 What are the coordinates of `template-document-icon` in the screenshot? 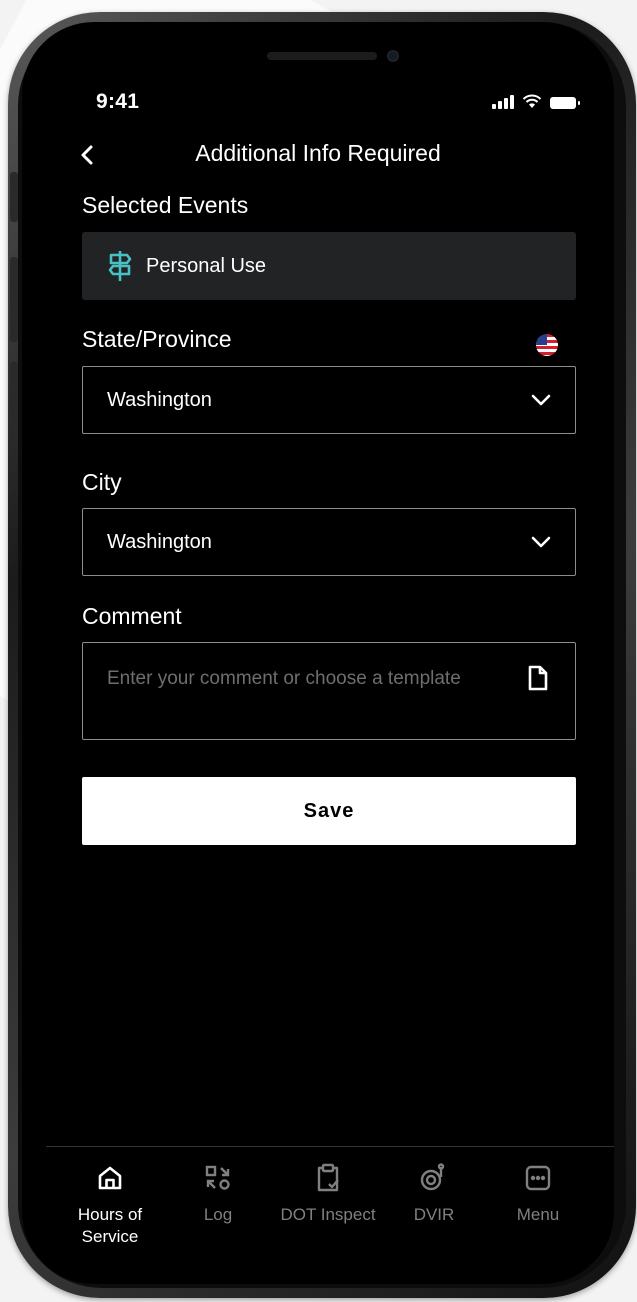 It's located at (538, 680).